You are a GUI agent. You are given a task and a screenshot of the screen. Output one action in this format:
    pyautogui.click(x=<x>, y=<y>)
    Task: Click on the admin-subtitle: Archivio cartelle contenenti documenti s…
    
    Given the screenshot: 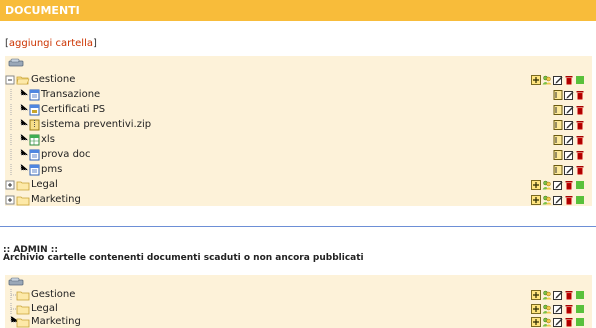 What is the action you would take?
    pyautogui.click(x=183, y=258)
    